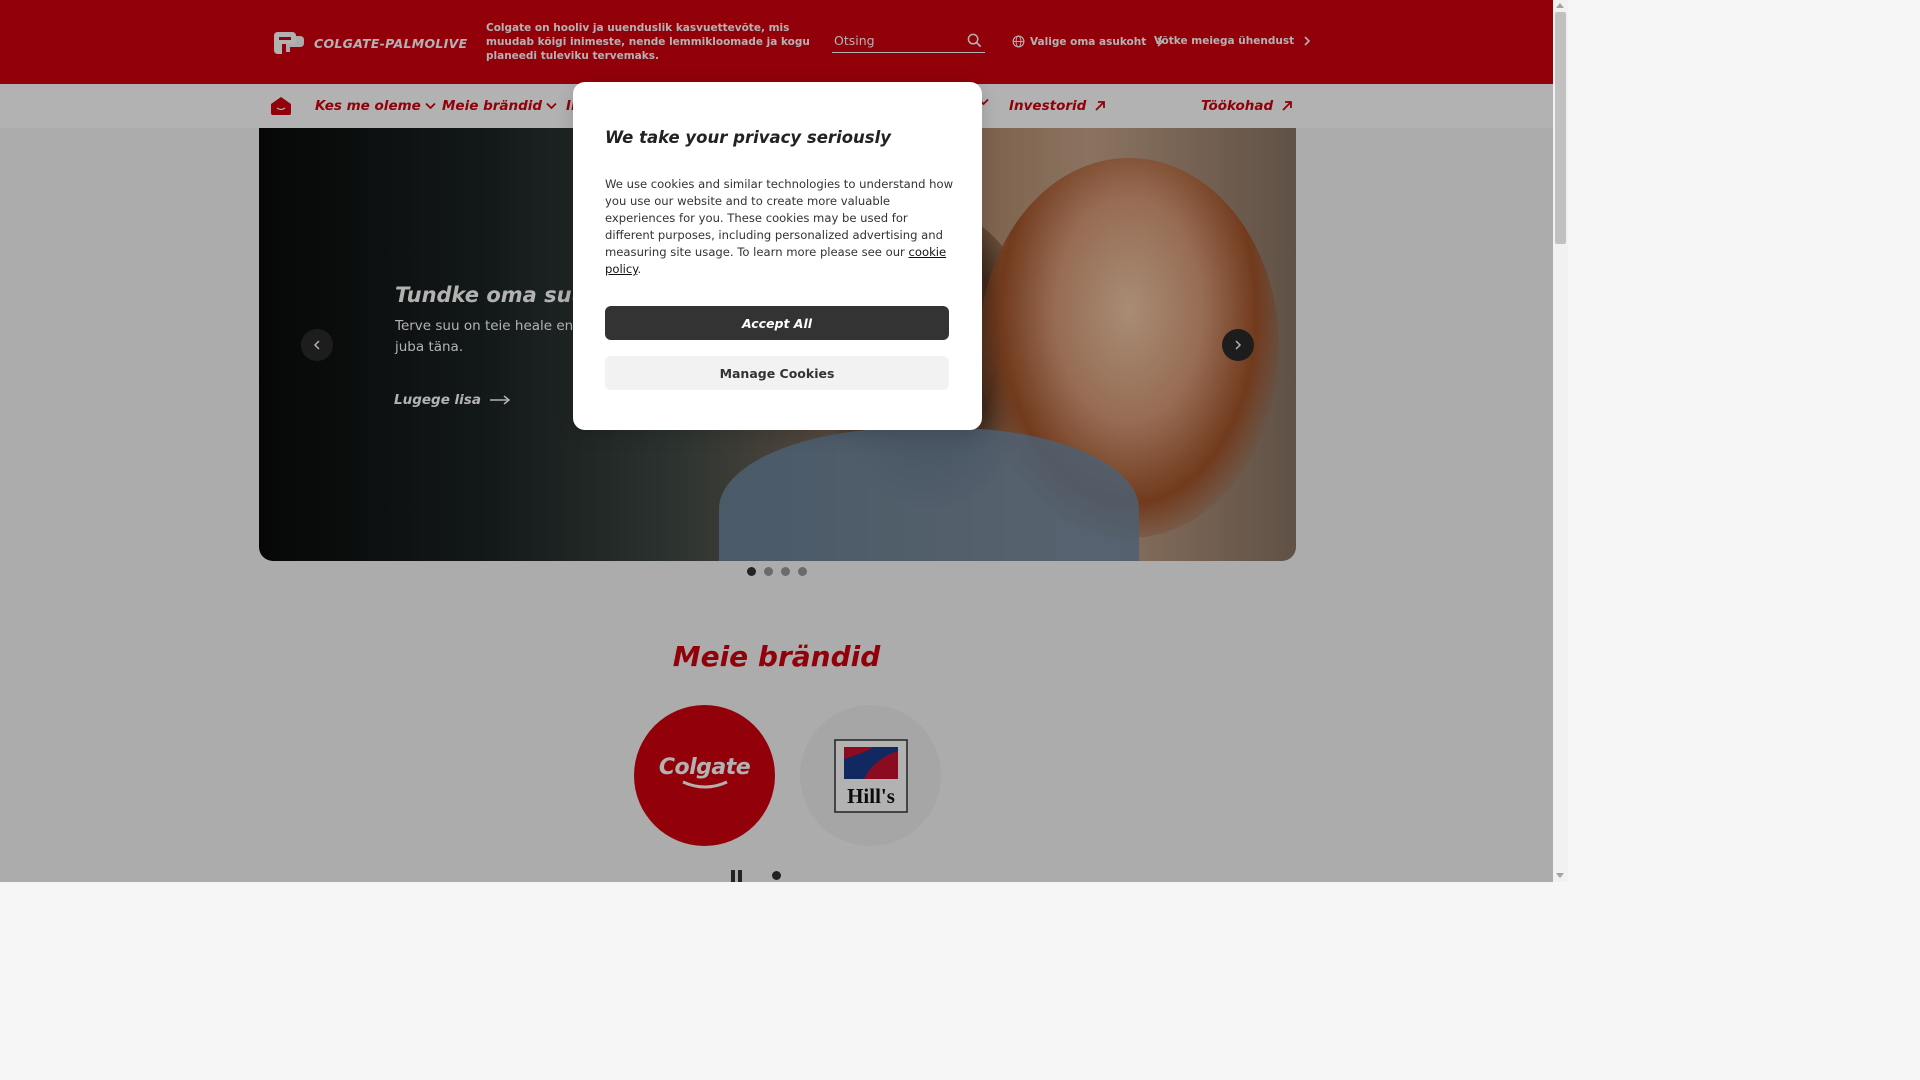  What do you see at coordinates (777, 373) in the screenshot?
I see `manage-cookies-button: Manage Cookies` at bounding box center [777, 373].